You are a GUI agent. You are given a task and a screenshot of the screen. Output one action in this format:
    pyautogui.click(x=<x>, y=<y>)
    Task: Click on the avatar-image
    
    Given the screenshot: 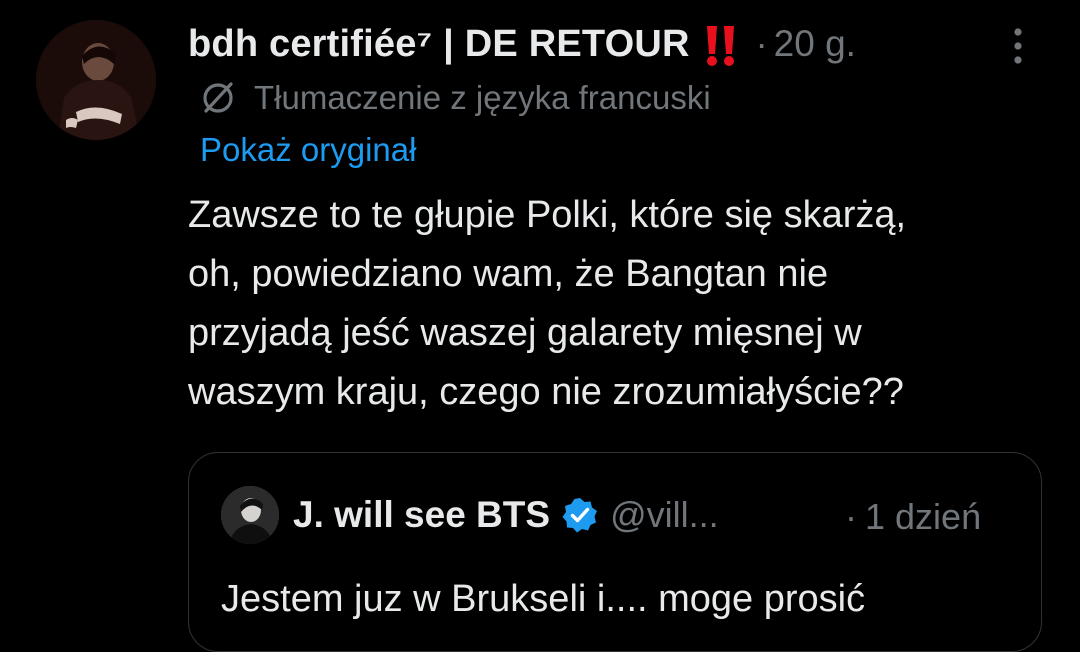 What is the action you would take?
    pyautogui.click(x=96, y=80)
    